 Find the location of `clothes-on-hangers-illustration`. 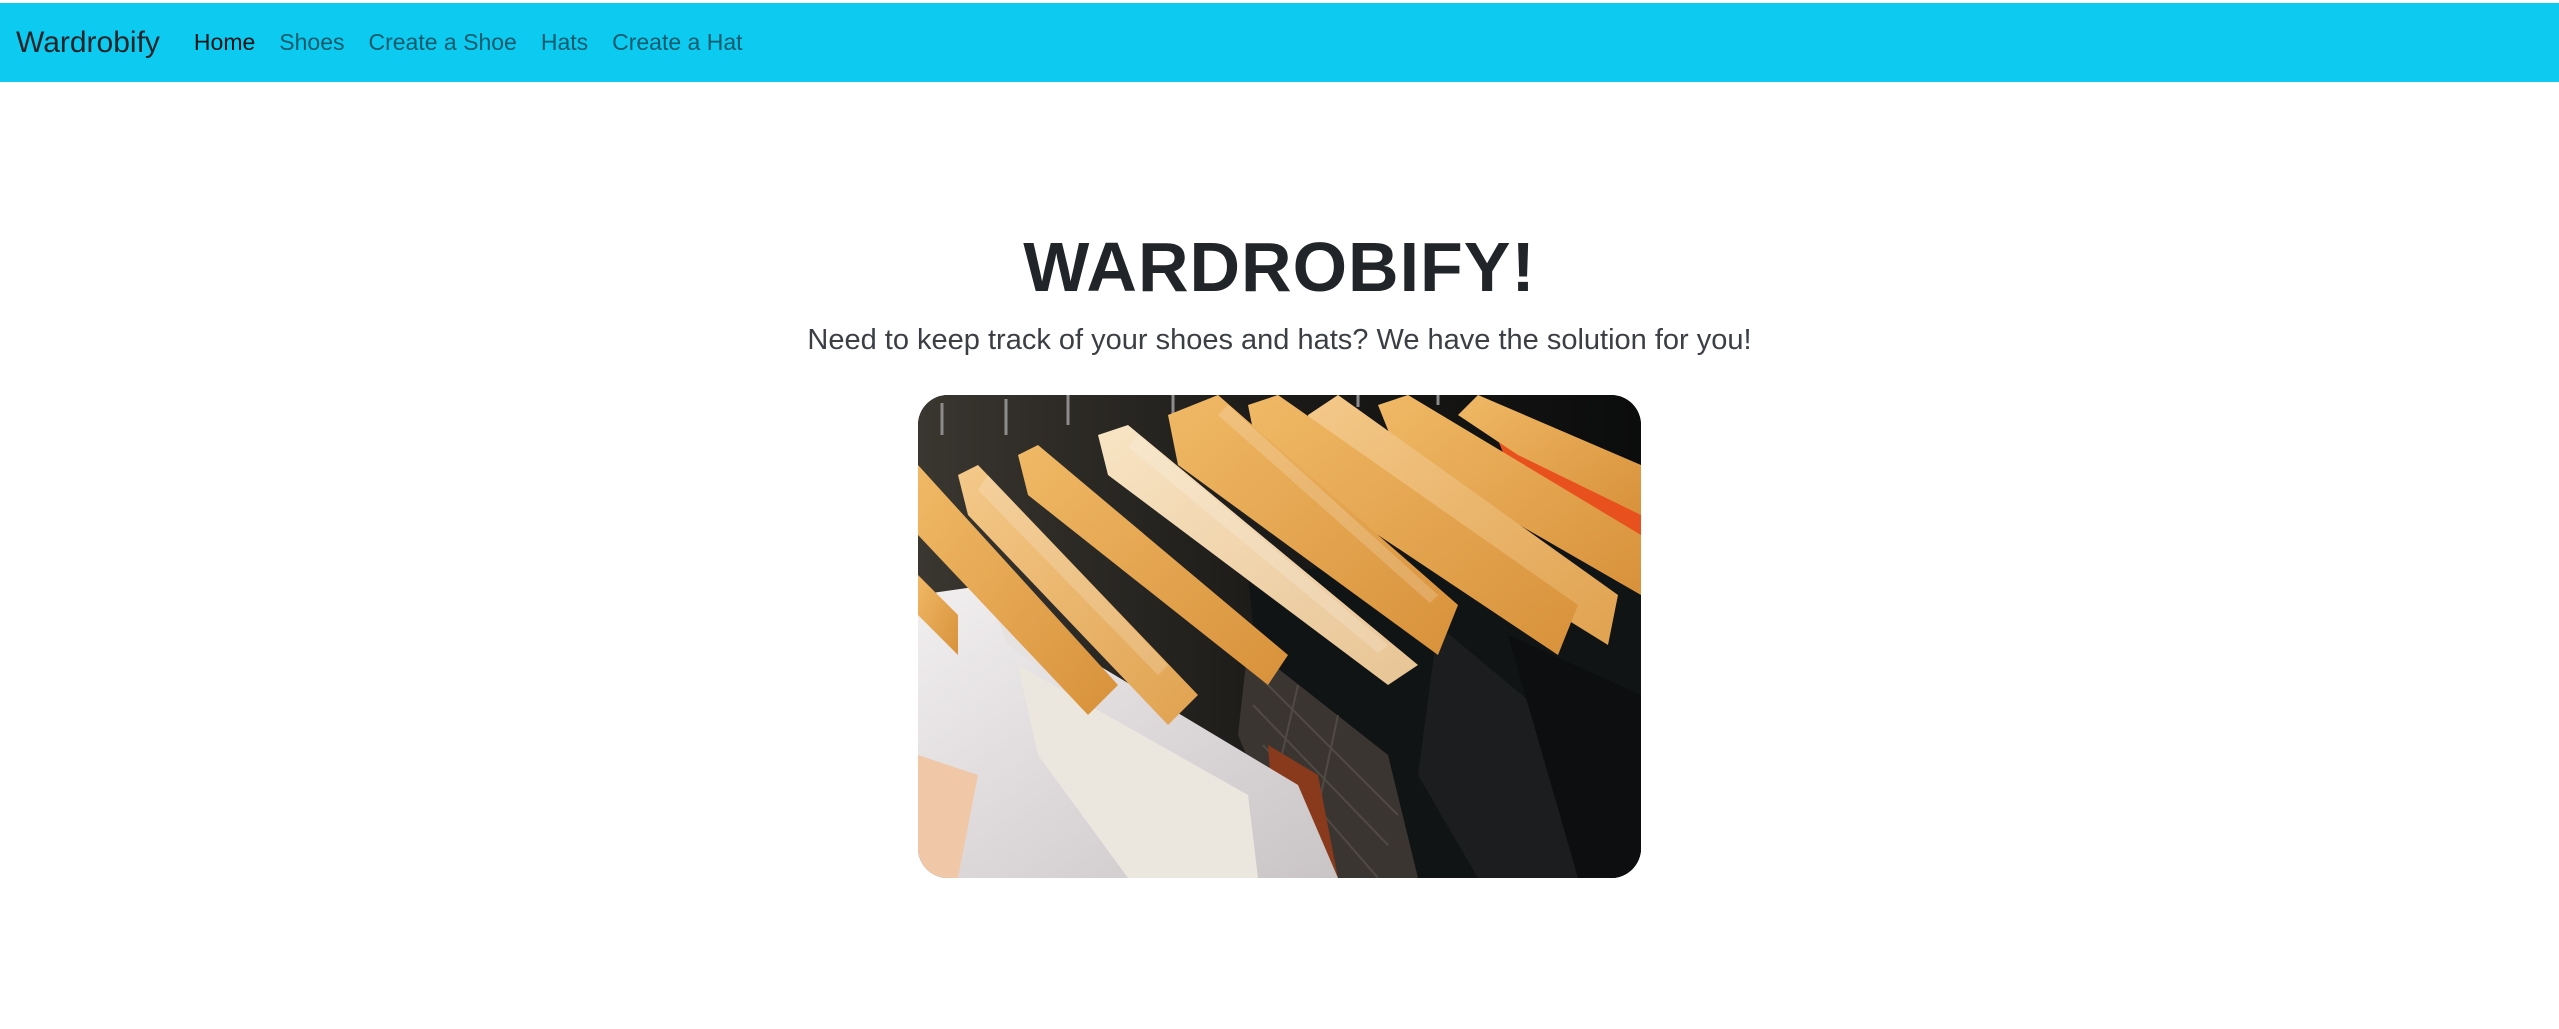

clothes-on-hangers-illustration is located at coordinates (1279, 636).